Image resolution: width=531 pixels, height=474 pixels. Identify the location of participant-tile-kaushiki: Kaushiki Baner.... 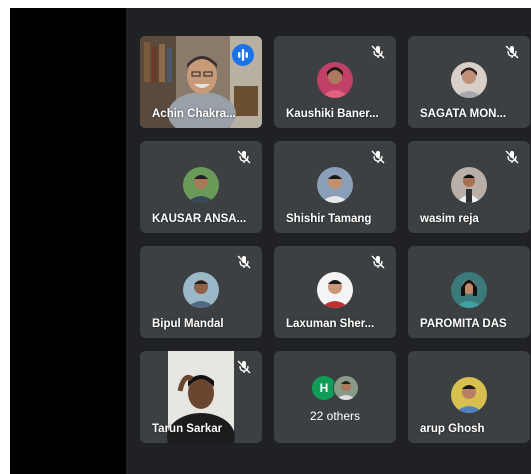
(335, 82).